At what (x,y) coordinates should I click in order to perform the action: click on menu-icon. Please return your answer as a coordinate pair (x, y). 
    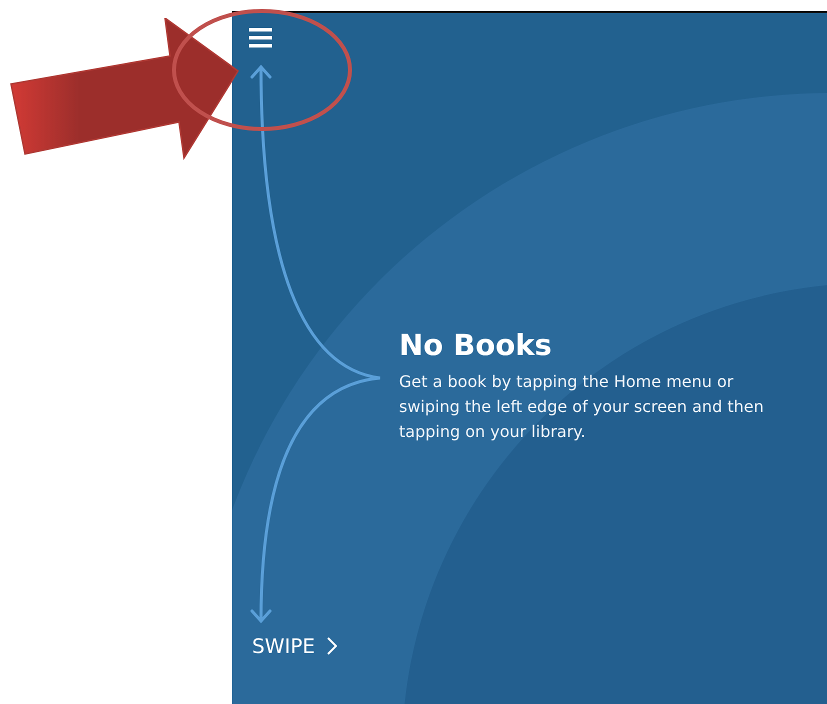
    Looking at the image, I should click on (260, 38).